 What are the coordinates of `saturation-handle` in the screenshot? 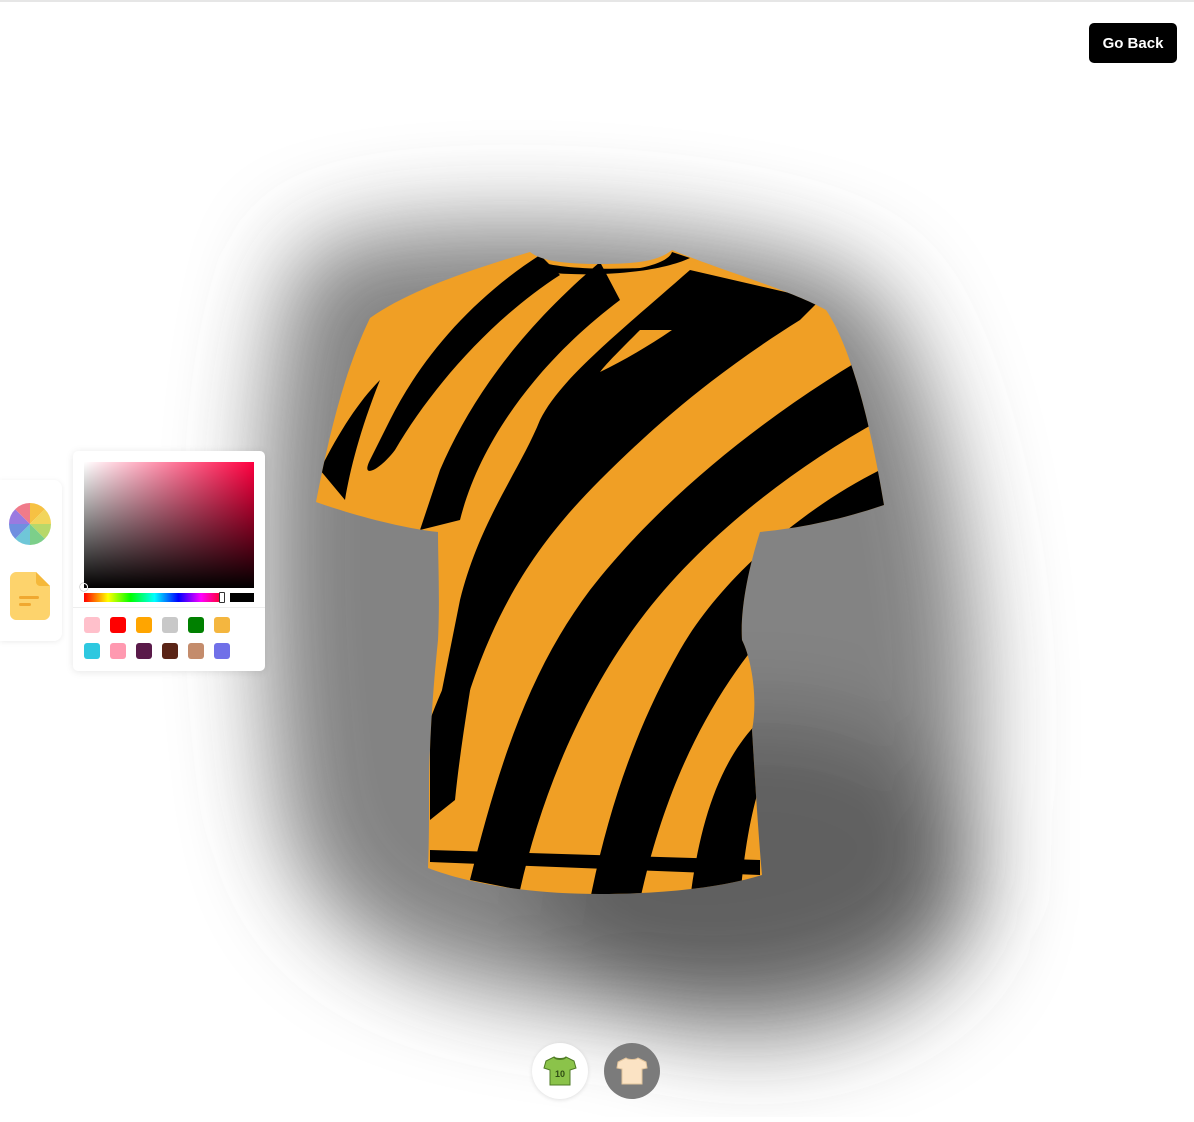 It's located at (84, 587).